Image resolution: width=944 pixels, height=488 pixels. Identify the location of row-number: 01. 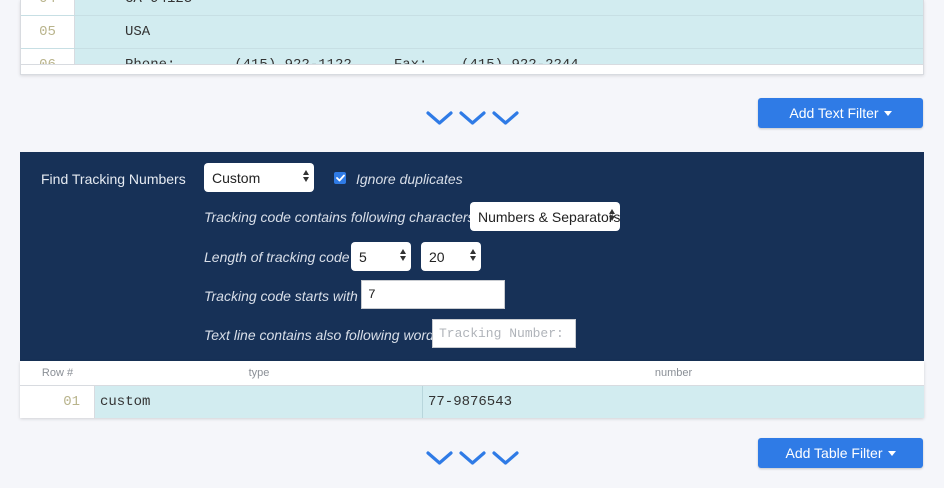
(57, 402).